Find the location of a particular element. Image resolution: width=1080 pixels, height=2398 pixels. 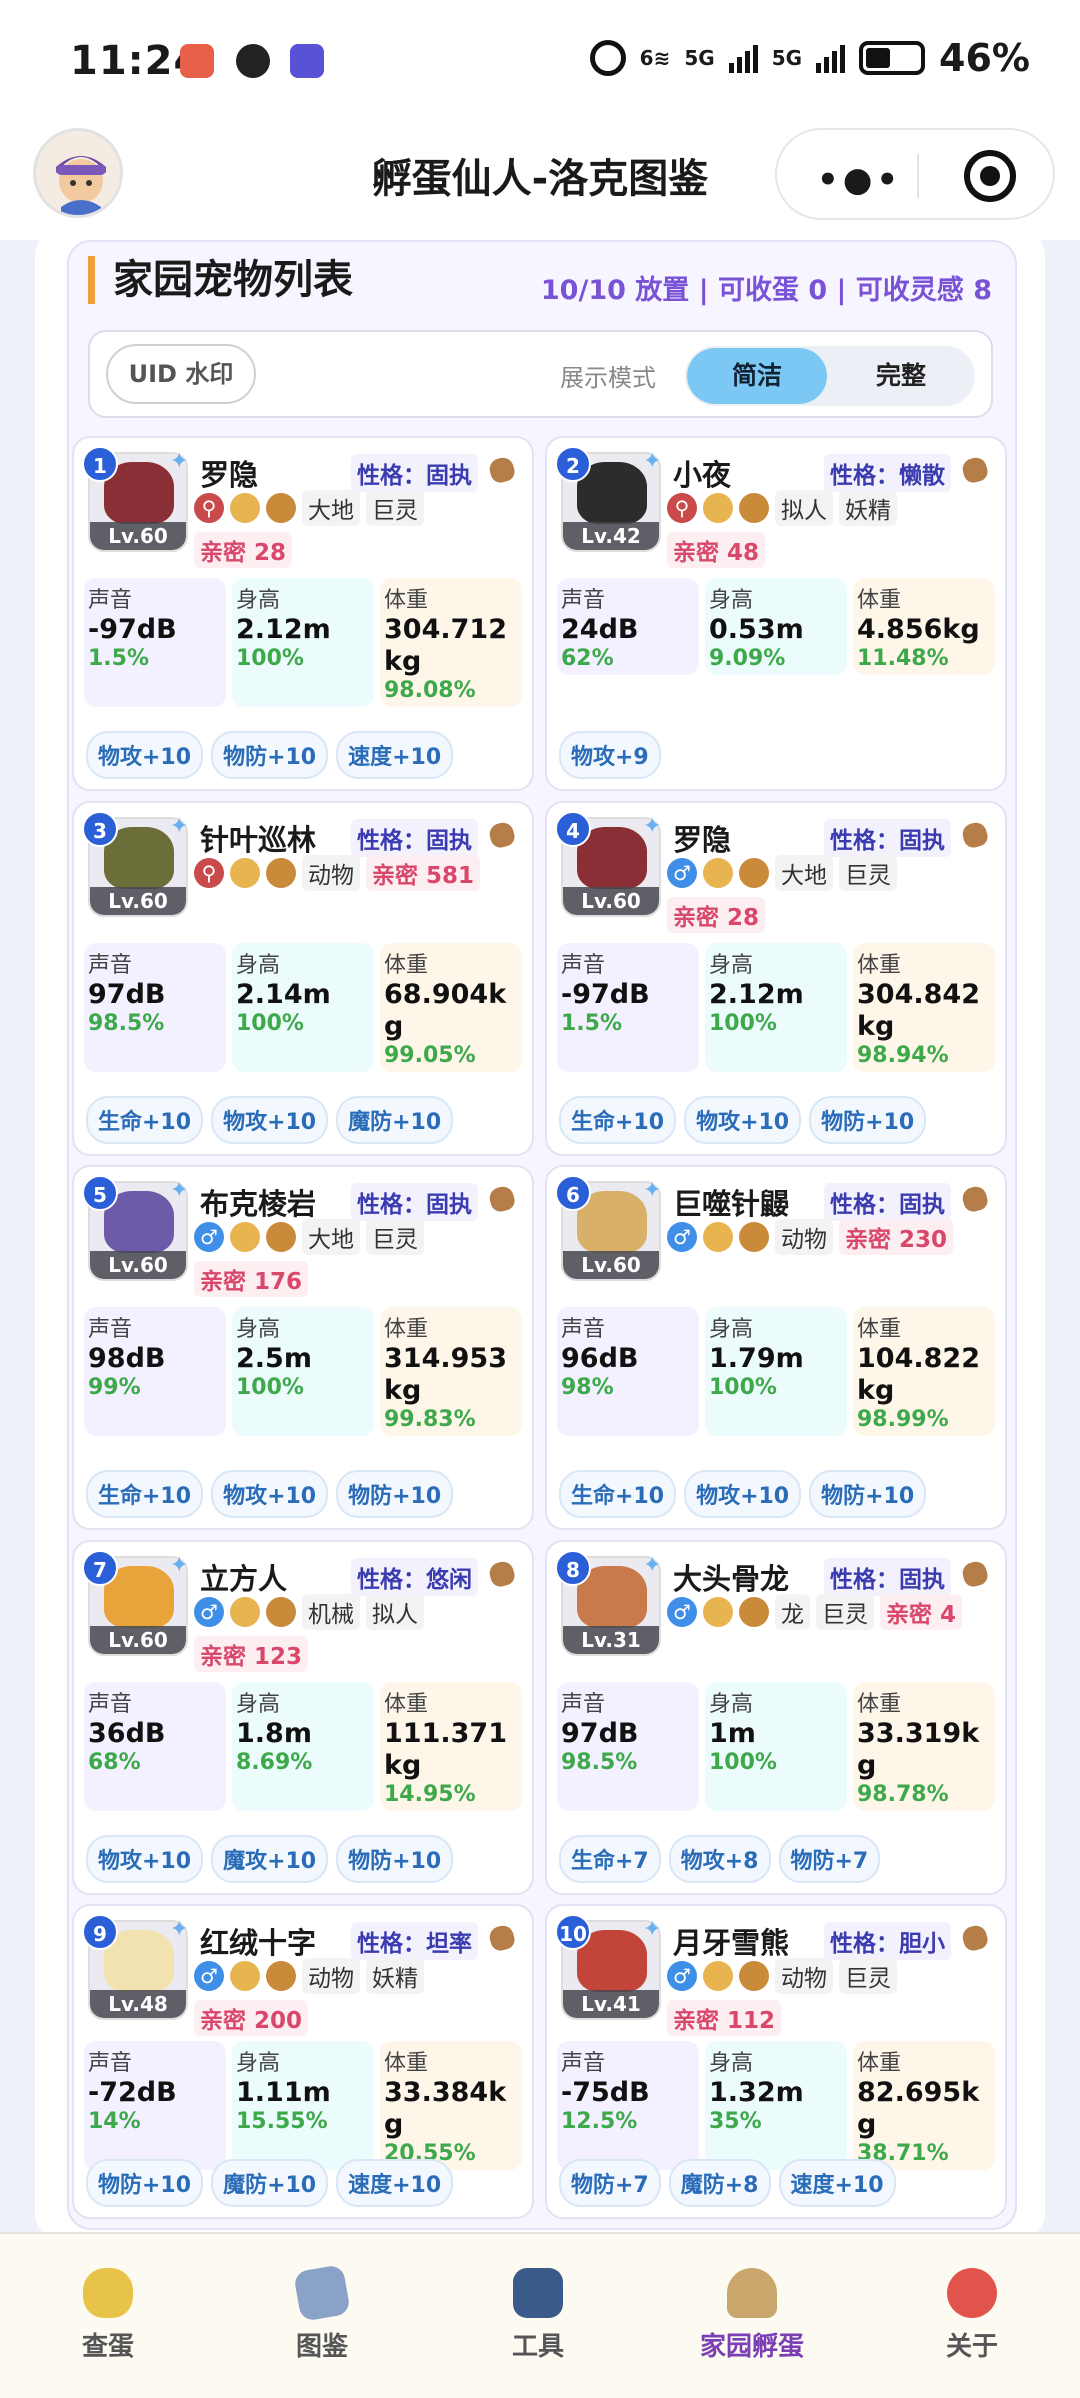

heart-icon is located at coordinates (972, 2293).